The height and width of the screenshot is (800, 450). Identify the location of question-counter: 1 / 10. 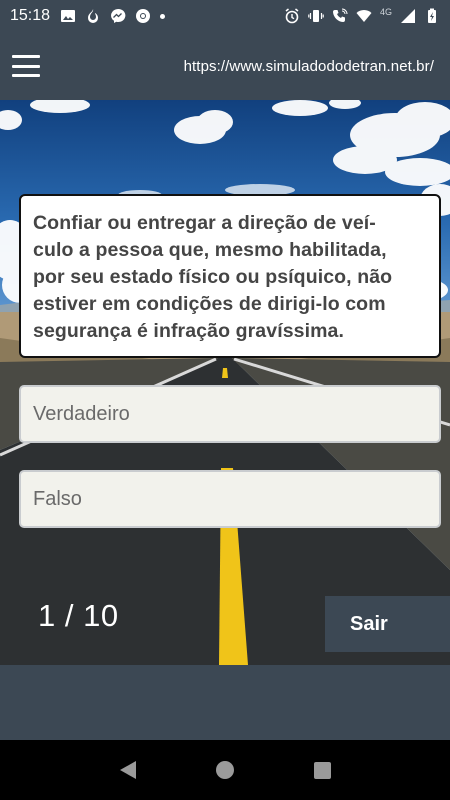
(78, 615).